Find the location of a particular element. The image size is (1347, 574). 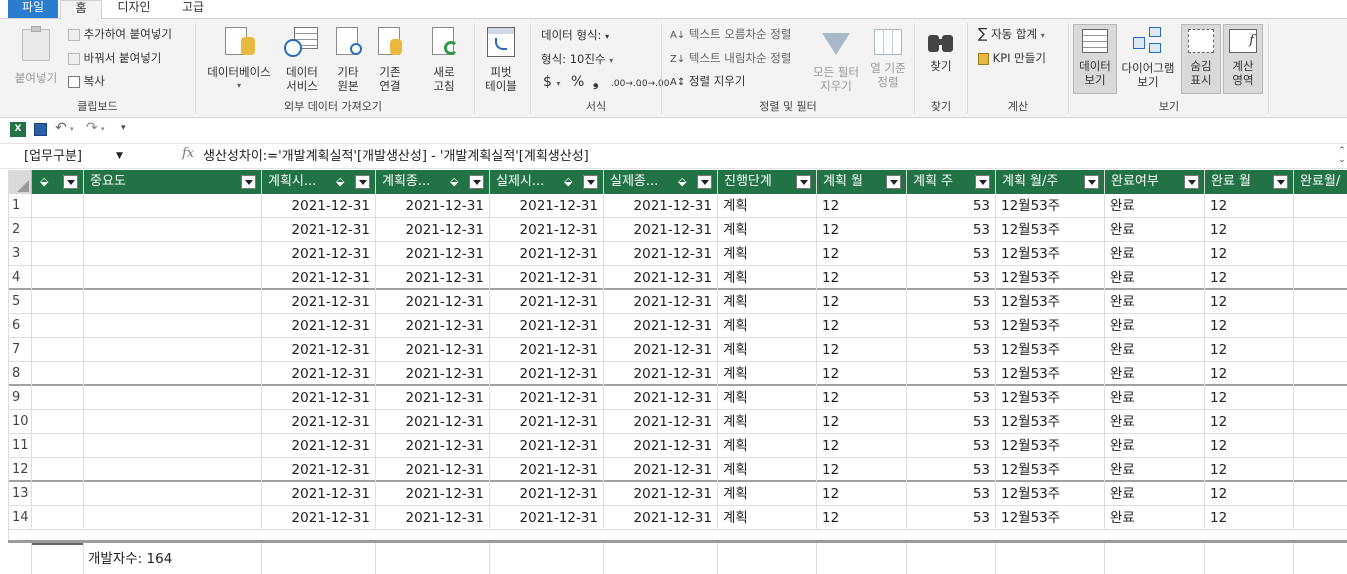

autosum-button: ∑ 자동 합계 ▾ is located at coordinates (1011, 35).